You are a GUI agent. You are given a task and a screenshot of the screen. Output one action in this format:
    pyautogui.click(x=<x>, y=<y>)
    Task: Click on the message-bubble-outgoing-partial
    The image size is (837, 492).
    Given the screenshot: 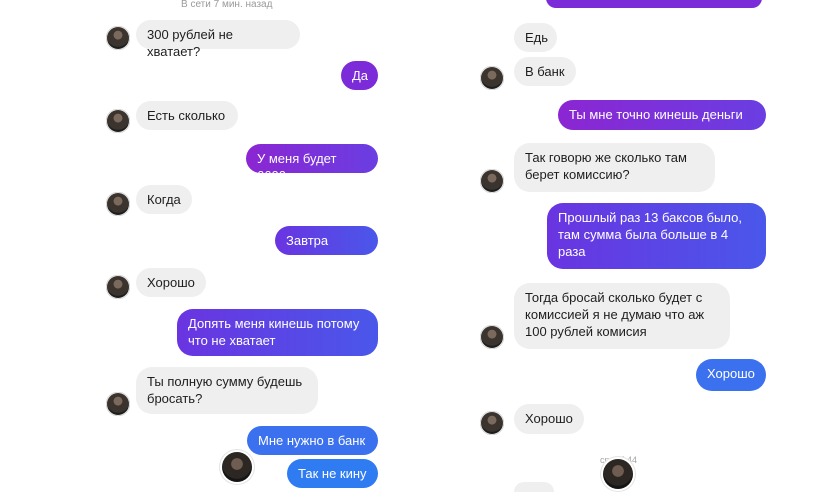 What is the action you would take?
    pyautogui.click(x=654, y=4)
    